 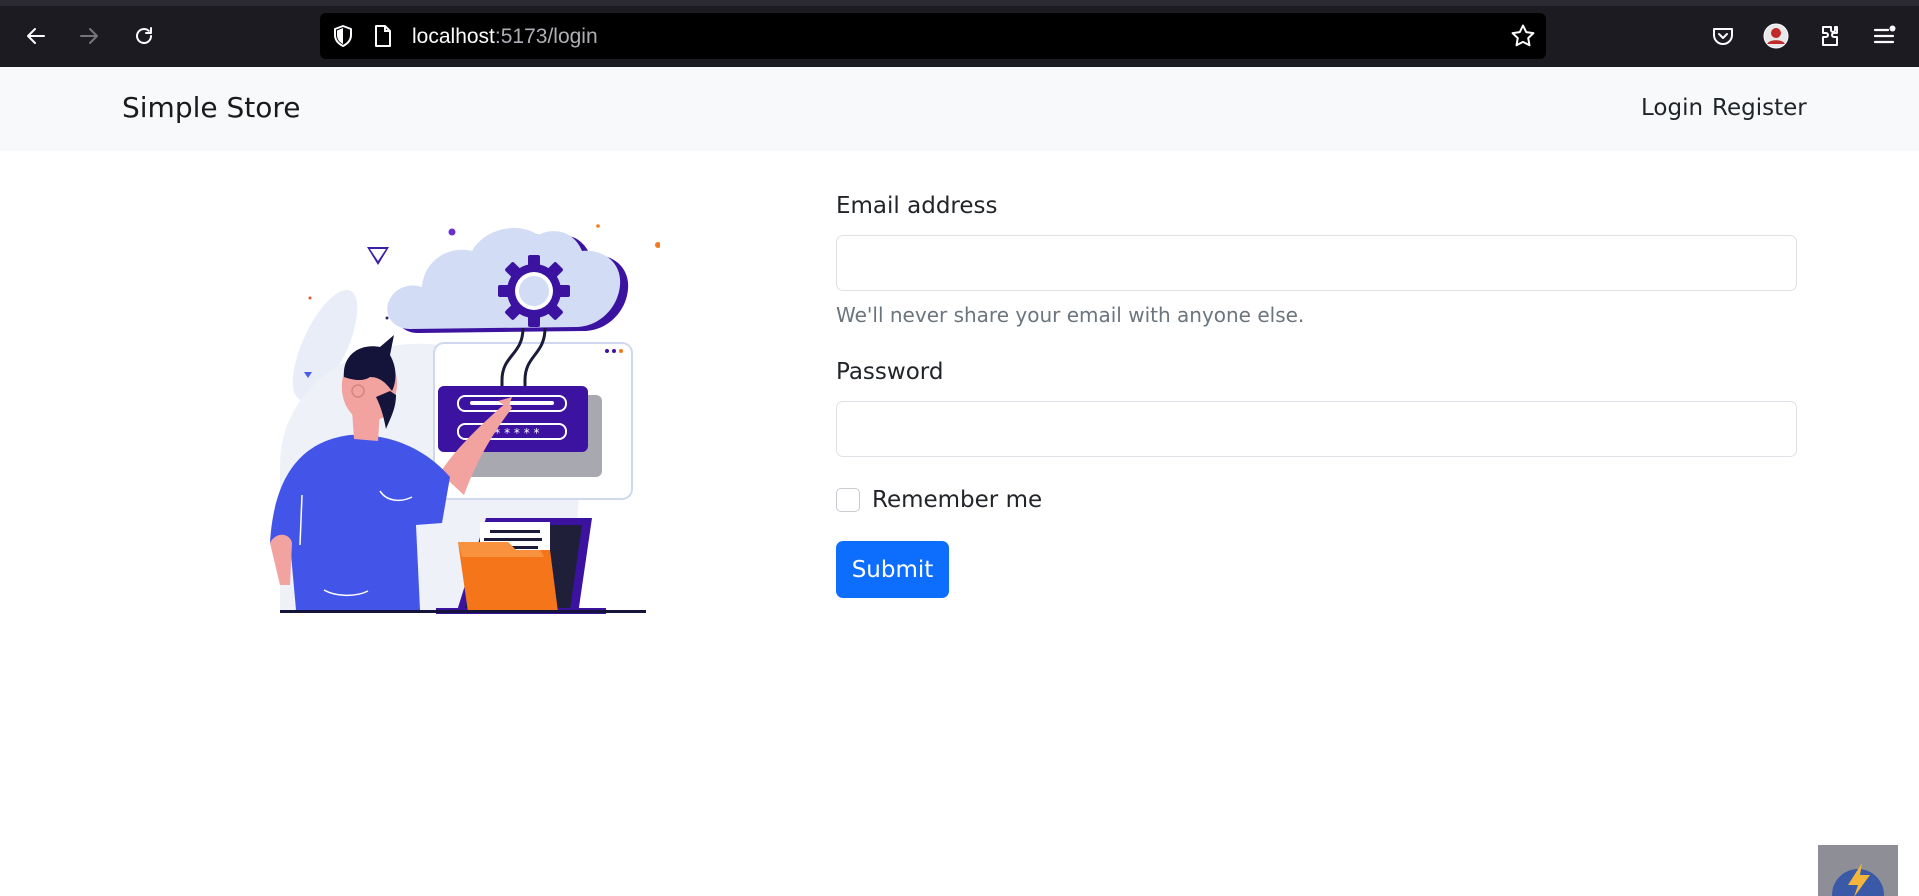 What do you see at coordinates (1316, 429) in the screenshot?
I see `password-field` at bounding box center [1316, 429].